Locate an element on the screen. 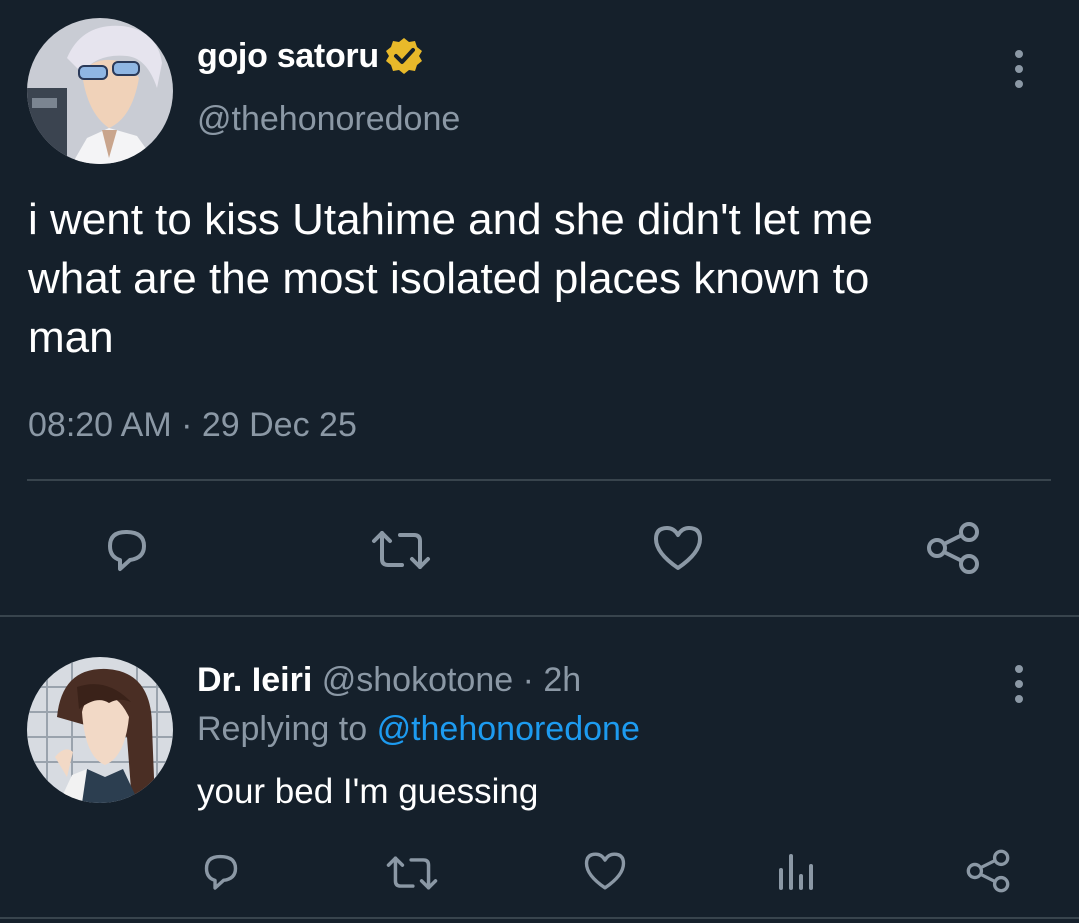  more-options-icon is located at coordinates (1019, 69).